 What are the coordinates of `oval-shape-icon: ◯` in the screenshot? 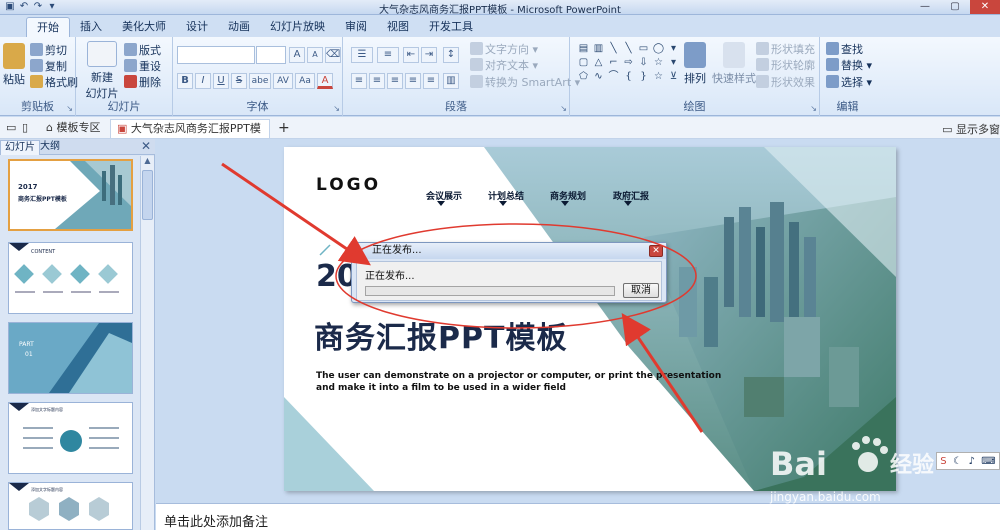 It's located at (658, 49).